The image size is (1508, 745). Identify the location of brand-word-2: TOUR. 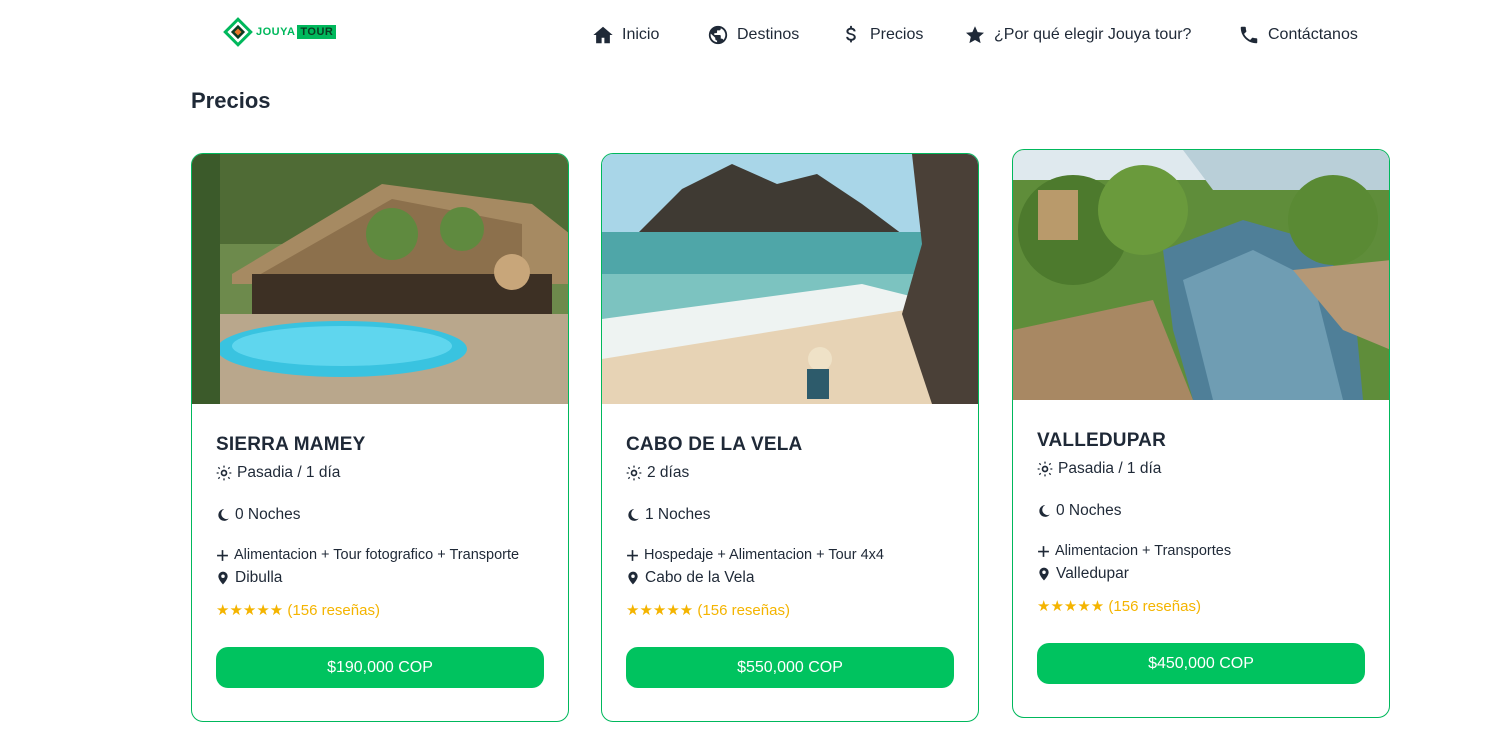
(317, 32).